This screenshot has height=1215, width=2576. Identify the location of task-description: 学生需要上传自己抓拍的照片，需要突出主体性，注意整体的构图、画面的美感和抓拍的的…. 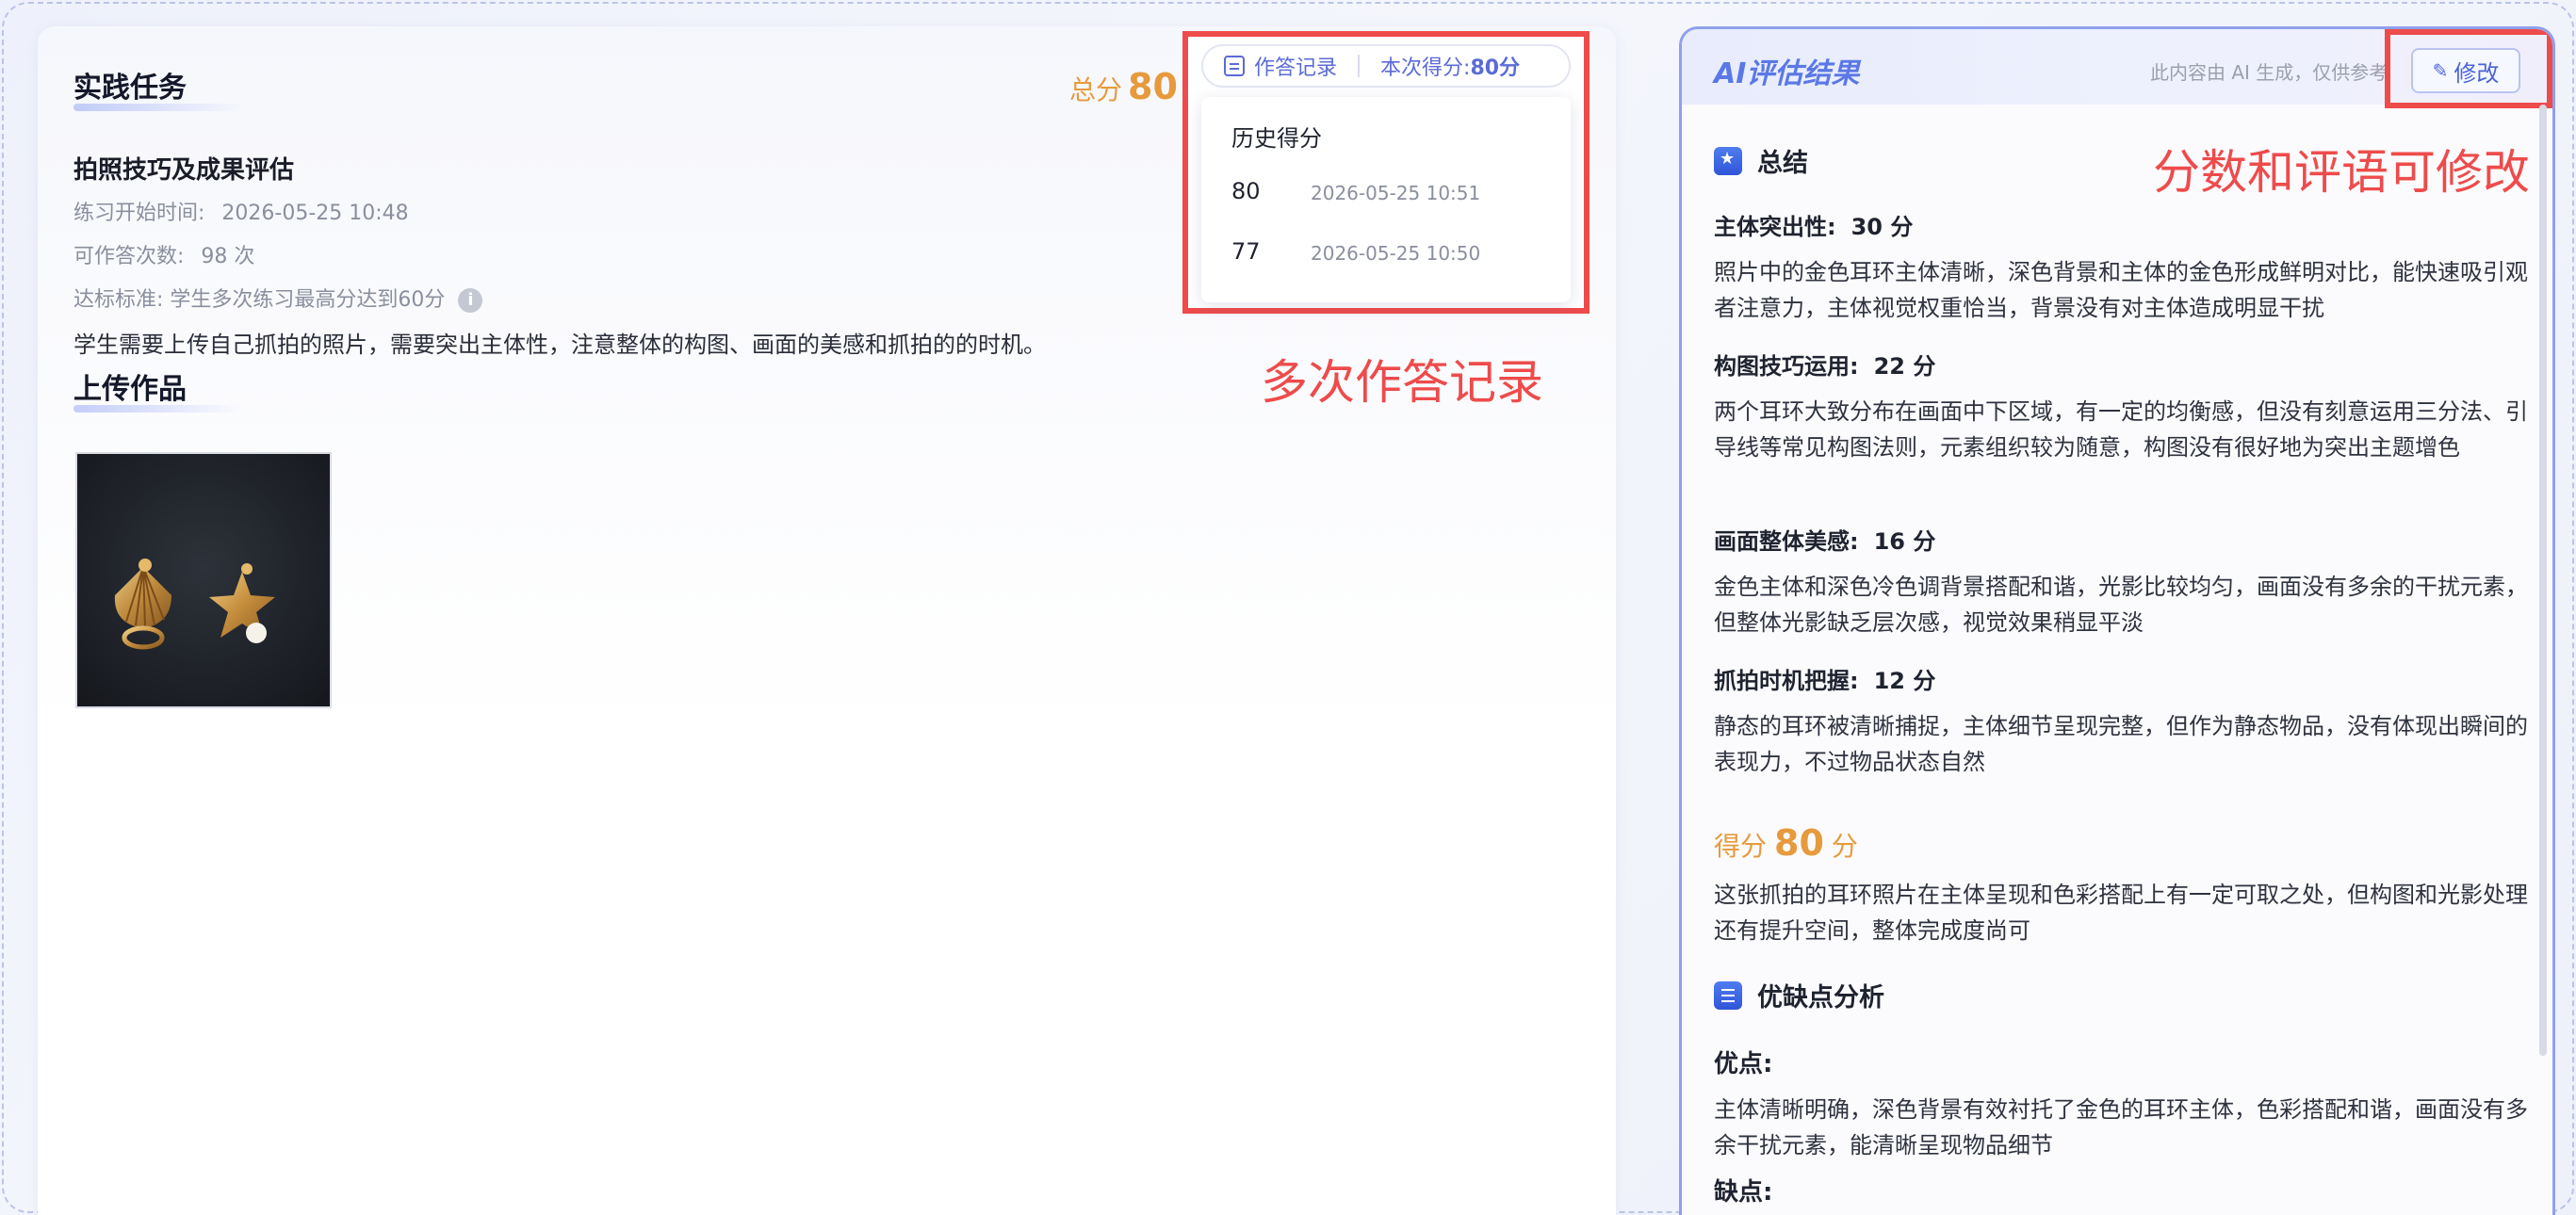
(559, 345).